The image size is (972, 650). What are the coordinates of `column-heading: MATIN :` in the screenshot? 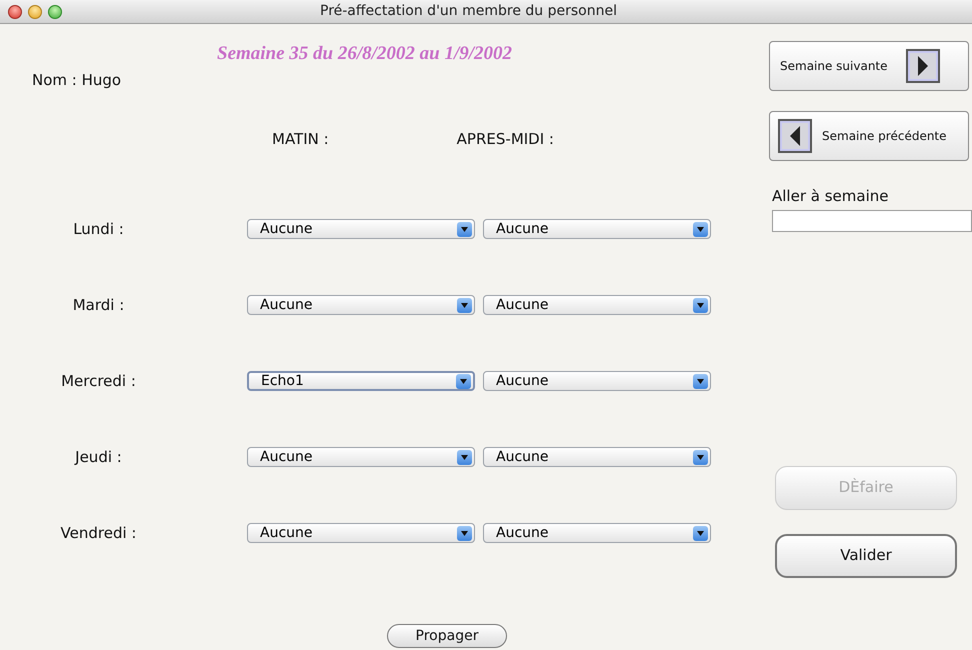 It's located at (300, 139).